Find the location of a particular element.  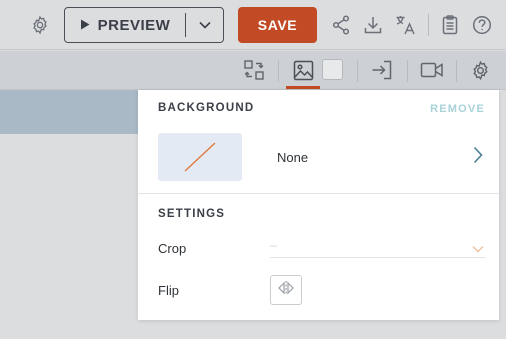

top-toolbar: PREVIEW SAVE is located at coordinates (253, 25).